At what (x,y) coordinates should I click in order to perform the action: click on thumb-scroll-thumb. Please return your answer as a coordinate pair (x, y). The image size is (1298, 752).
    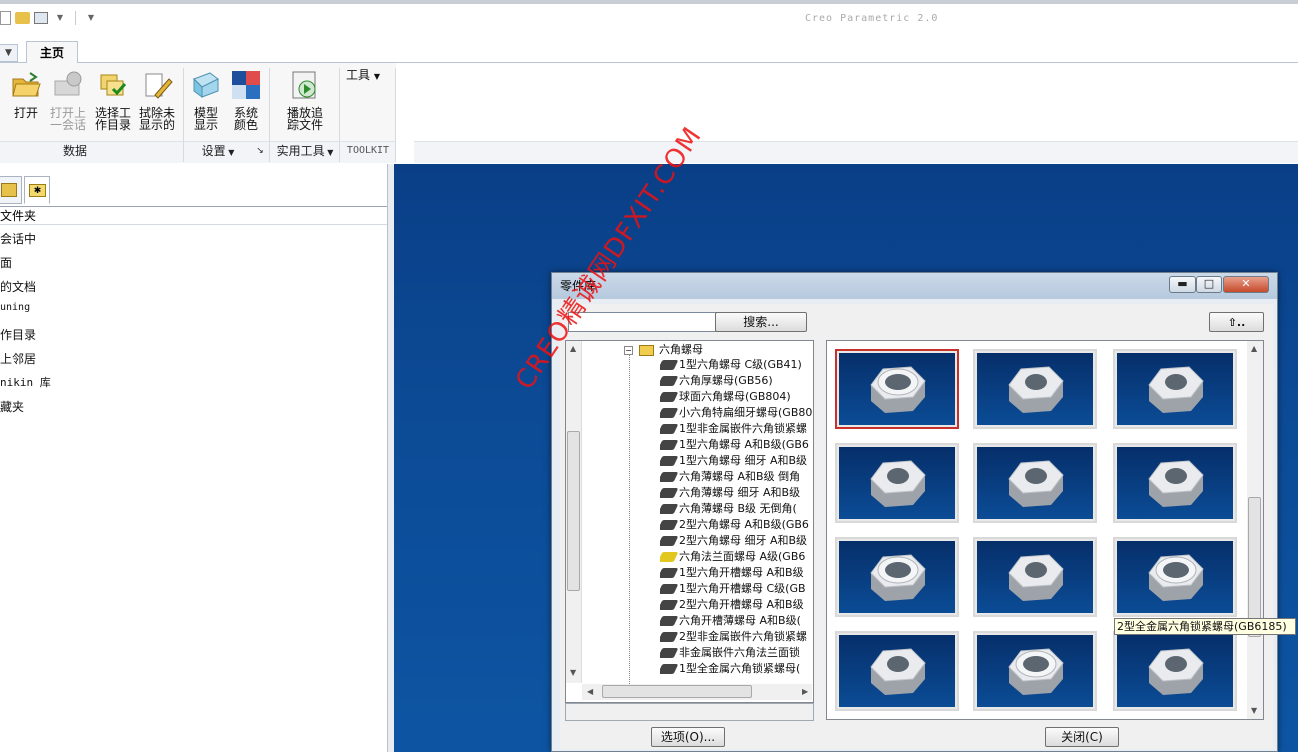
    Looking at the image, I should click on (1254, 567).